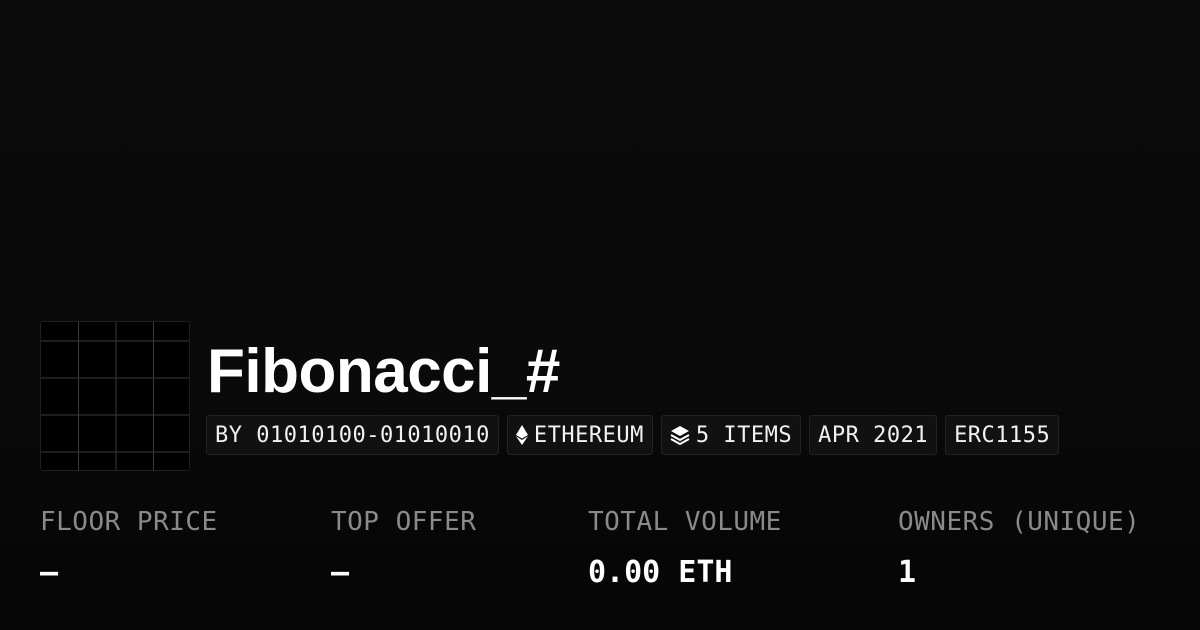  Describe the element at coordinates (1019, 522) in the screenshot. I see `owners-label: OWNERS (UNIQUE)` at that location.